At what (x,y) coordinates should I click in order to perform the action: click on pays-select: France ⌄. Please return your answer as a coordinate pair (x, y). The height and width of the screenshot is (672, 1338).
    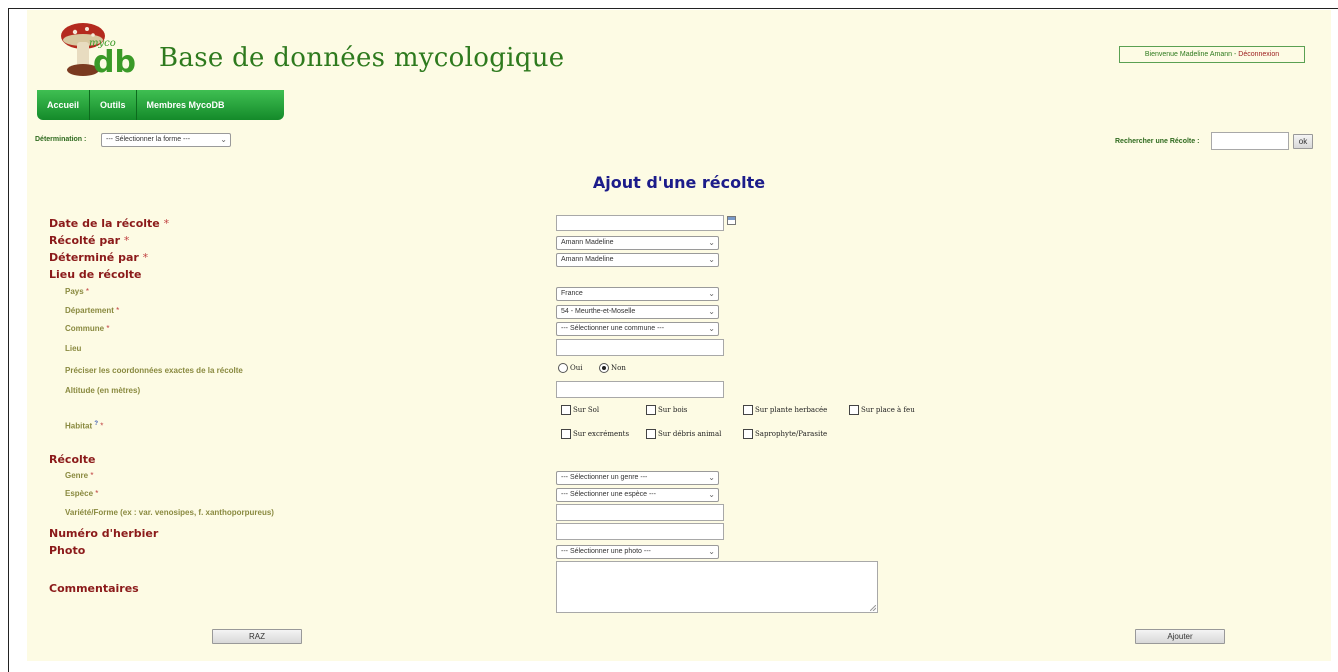
    Looking at the image, I should click on (637, 294).